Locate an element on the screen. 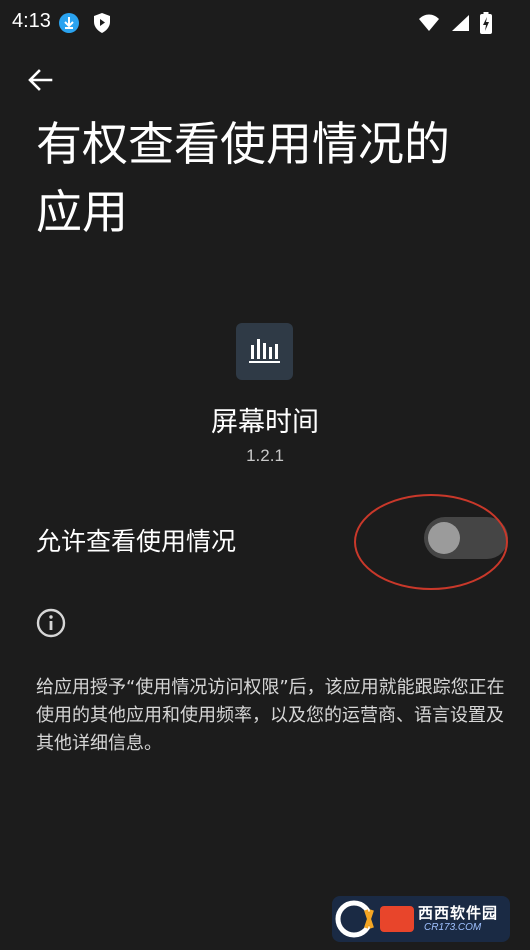  watermark-url: CR173.COM is located at coordinates (453, 927).